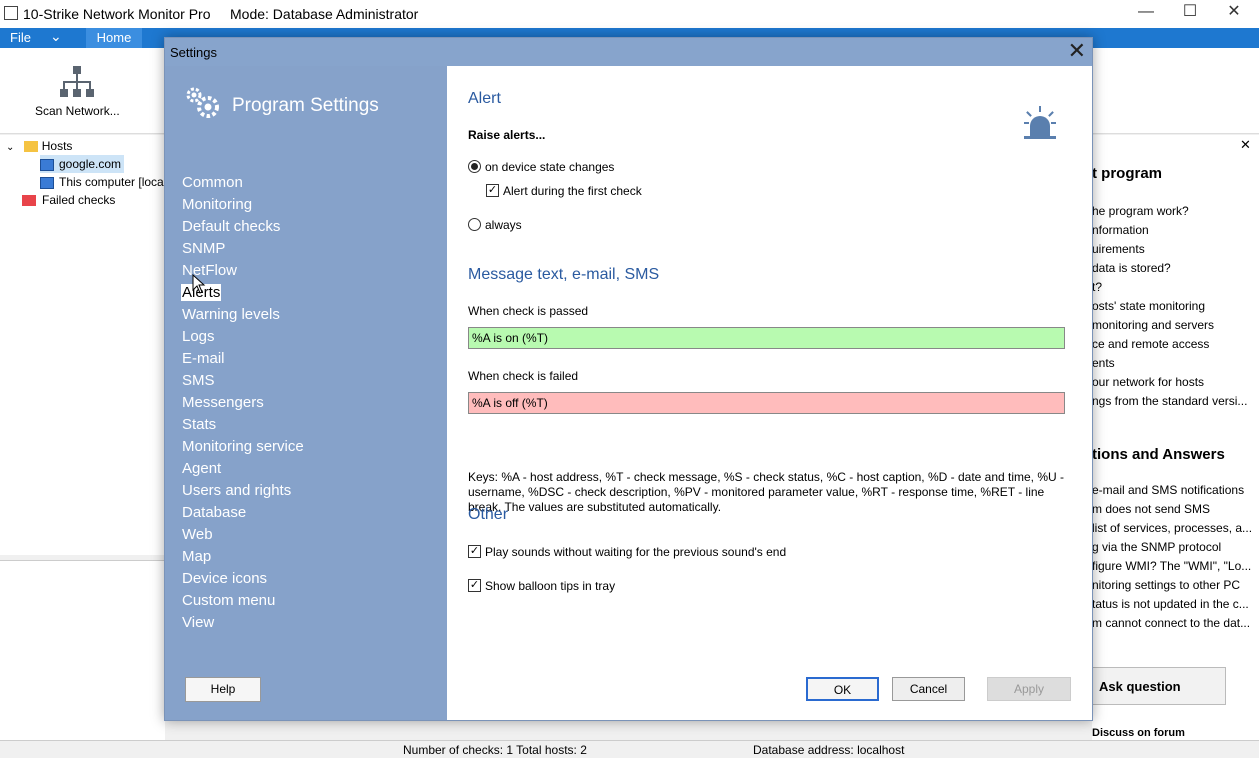 This screenshot has height=758, width=1259. I want to click on dialog-titlebar: Settings ✕, so click(628, 52).